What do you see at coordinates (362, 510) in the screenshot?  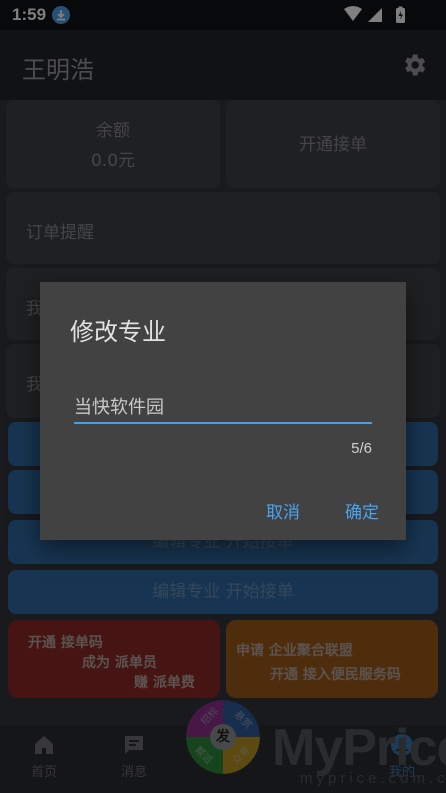 I see `confirm-button: 确定` at bounding box center [362, 510].